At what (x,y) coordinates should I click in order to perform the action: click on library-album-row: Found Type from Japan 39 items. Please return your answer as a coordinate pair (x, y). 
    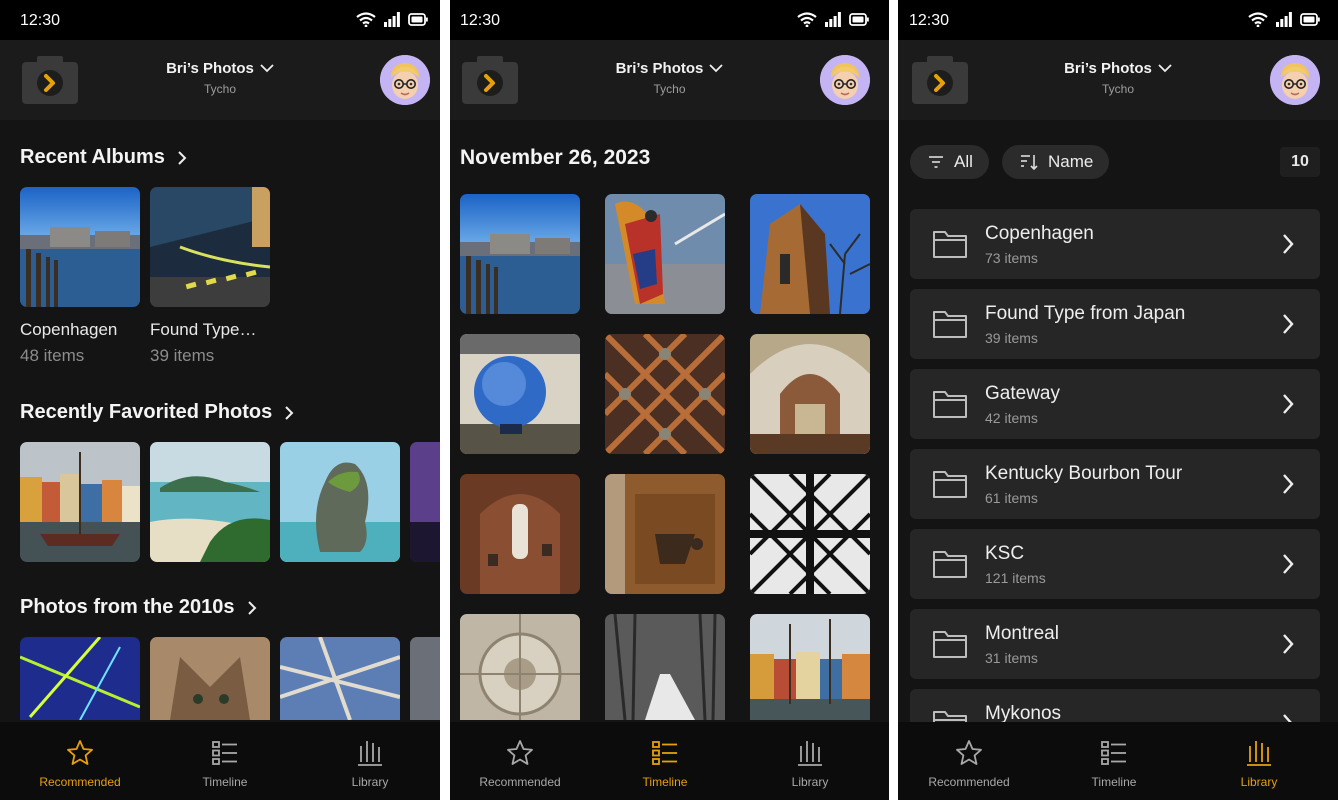
    Looking at the image, I should click on (1115, 324).